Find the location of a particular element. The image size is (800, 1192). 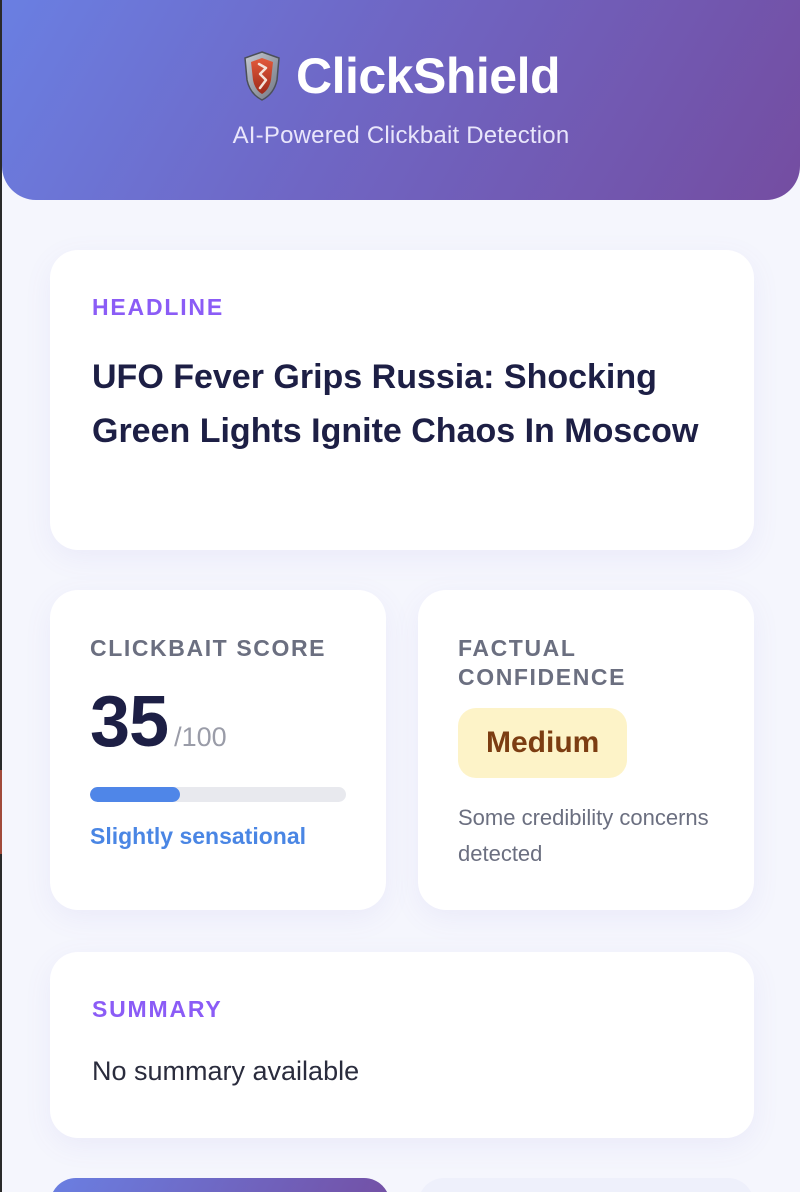

headline-label: HEADLINE is located at coordinates (158, 307).